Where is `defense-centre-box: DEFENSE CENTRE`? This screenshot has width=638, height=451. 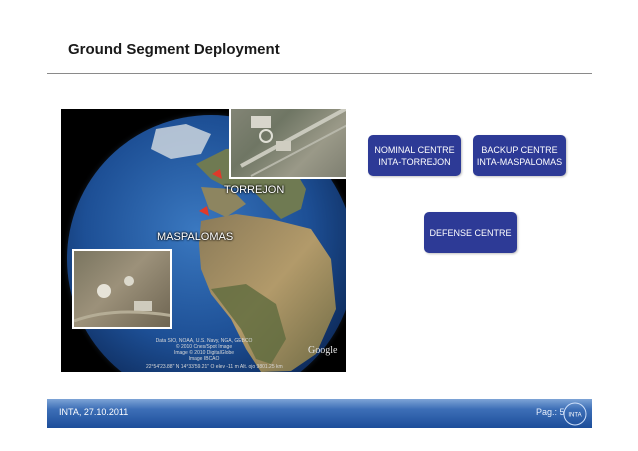
defense-centre-box: DEFENSE CENTRE is located at coordinates (470, 232).